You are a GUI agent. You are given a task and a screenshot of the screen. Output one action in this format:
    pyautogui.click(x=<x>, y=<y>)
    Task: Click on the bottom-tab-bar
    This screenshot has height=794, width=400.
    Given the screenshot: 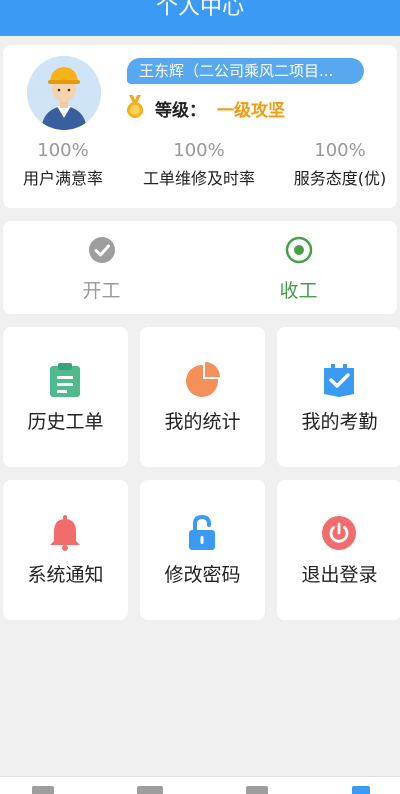 What is the action you would take?
    pyautogui.click(x=200, y=785)
    